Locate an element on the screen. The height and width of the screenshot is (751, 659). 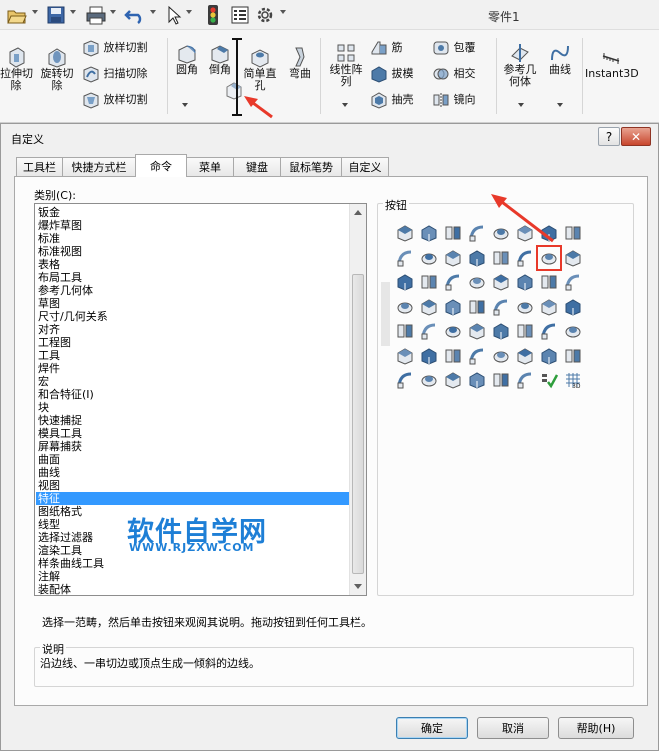
annotation-arrows is located at coordinates (399, 169).